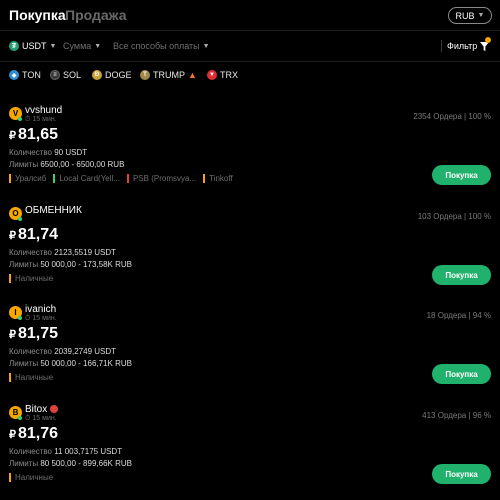 This screenshot has height=500, width=500. Describe the element at coordinates (14, 75) in the screenshot. I see `ton-icon: ◆` at that location.